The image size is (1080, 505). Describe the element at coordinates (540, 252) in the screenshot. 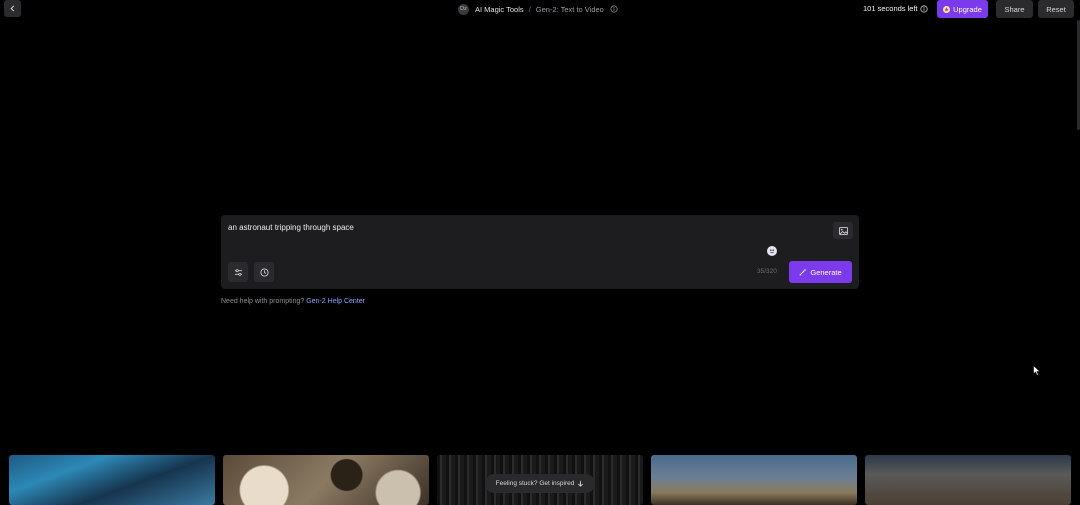

I see `prompt-panel: 35/320 Generate` at that location.